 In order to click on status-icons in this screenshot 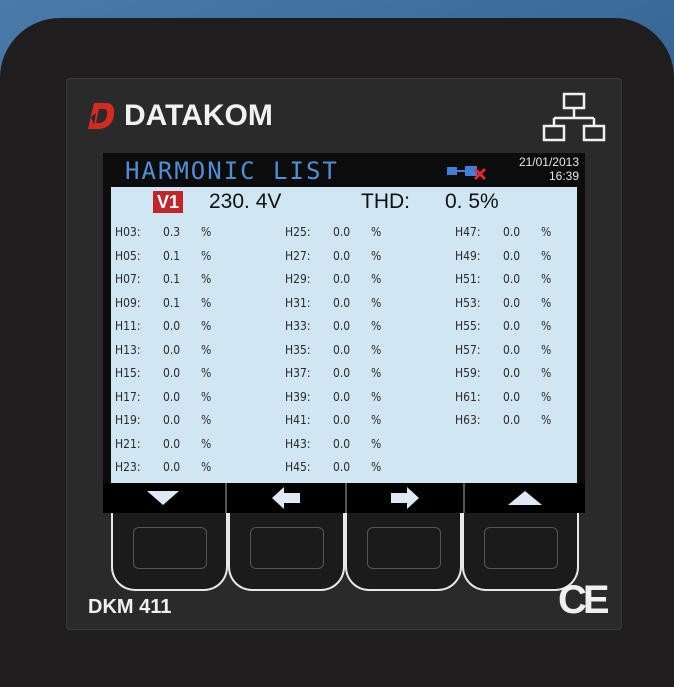, I will do `click(470, 171)`.